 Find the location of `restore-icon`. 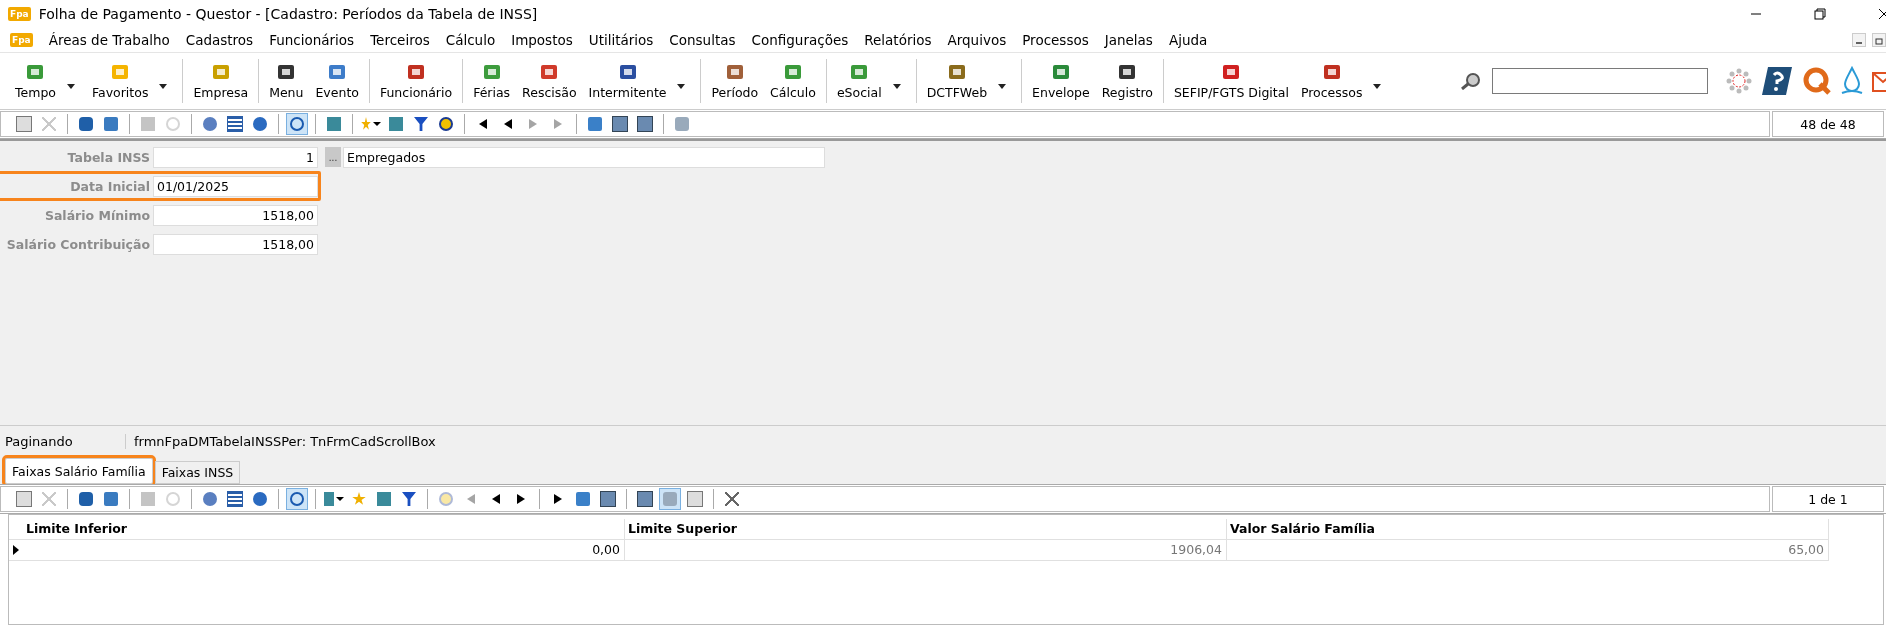

restore-icon is located at coordinates (1820, 14).